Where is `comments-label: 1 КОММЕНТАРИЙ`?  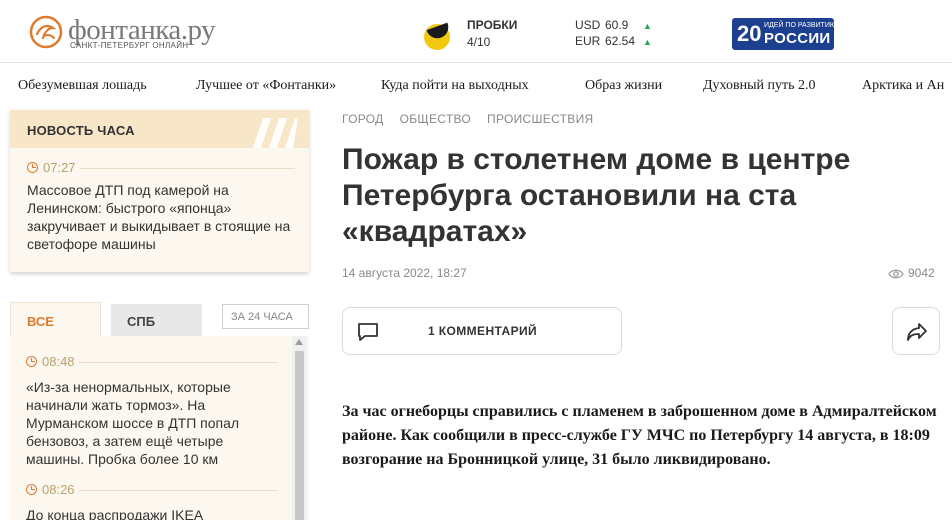 comments-label: 1 КОММЕНТАРИЙ is located at coordinates (483, 331).